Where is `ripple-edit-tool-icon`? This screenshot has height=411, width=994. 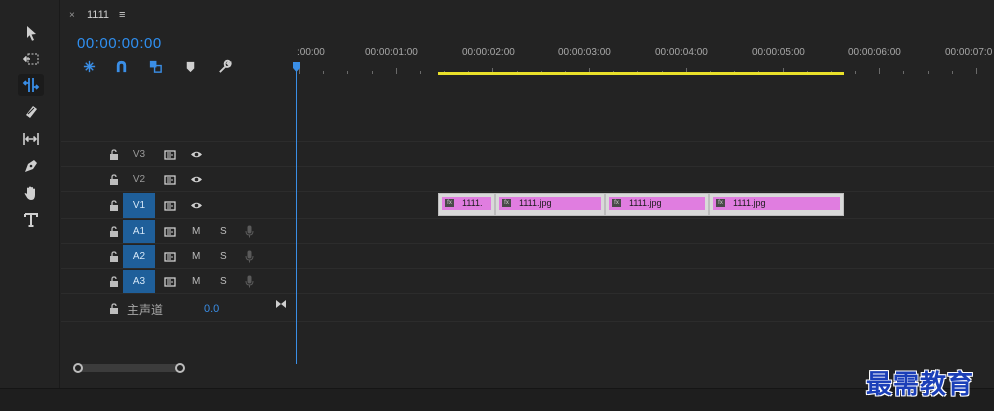 ripple-edit-tool-icon is located at coordinates (31, 85).